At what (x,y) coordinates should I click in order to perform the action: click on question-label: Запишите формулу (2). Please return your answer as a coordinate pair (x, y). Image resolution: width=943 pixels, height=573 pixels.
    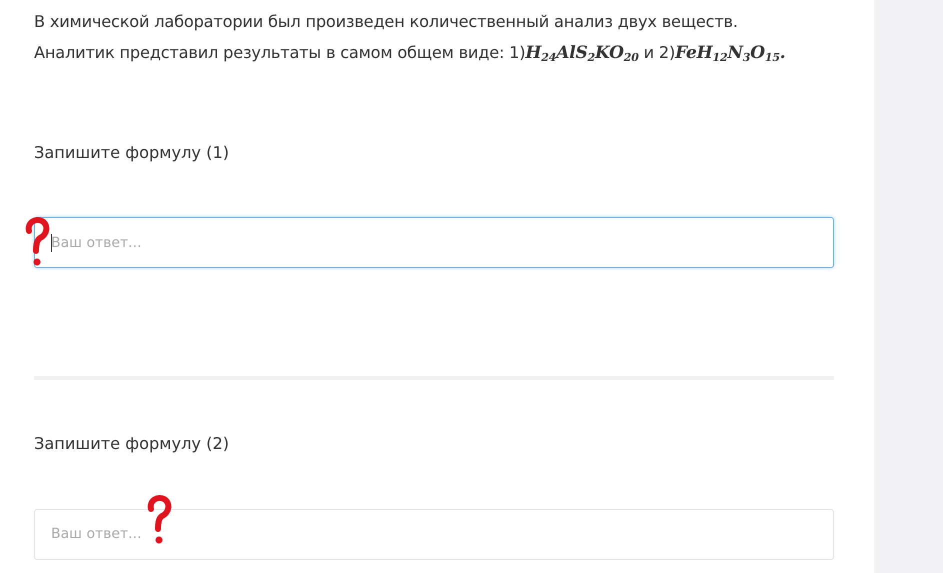
    Looking at the image, I should click on (132, 444).